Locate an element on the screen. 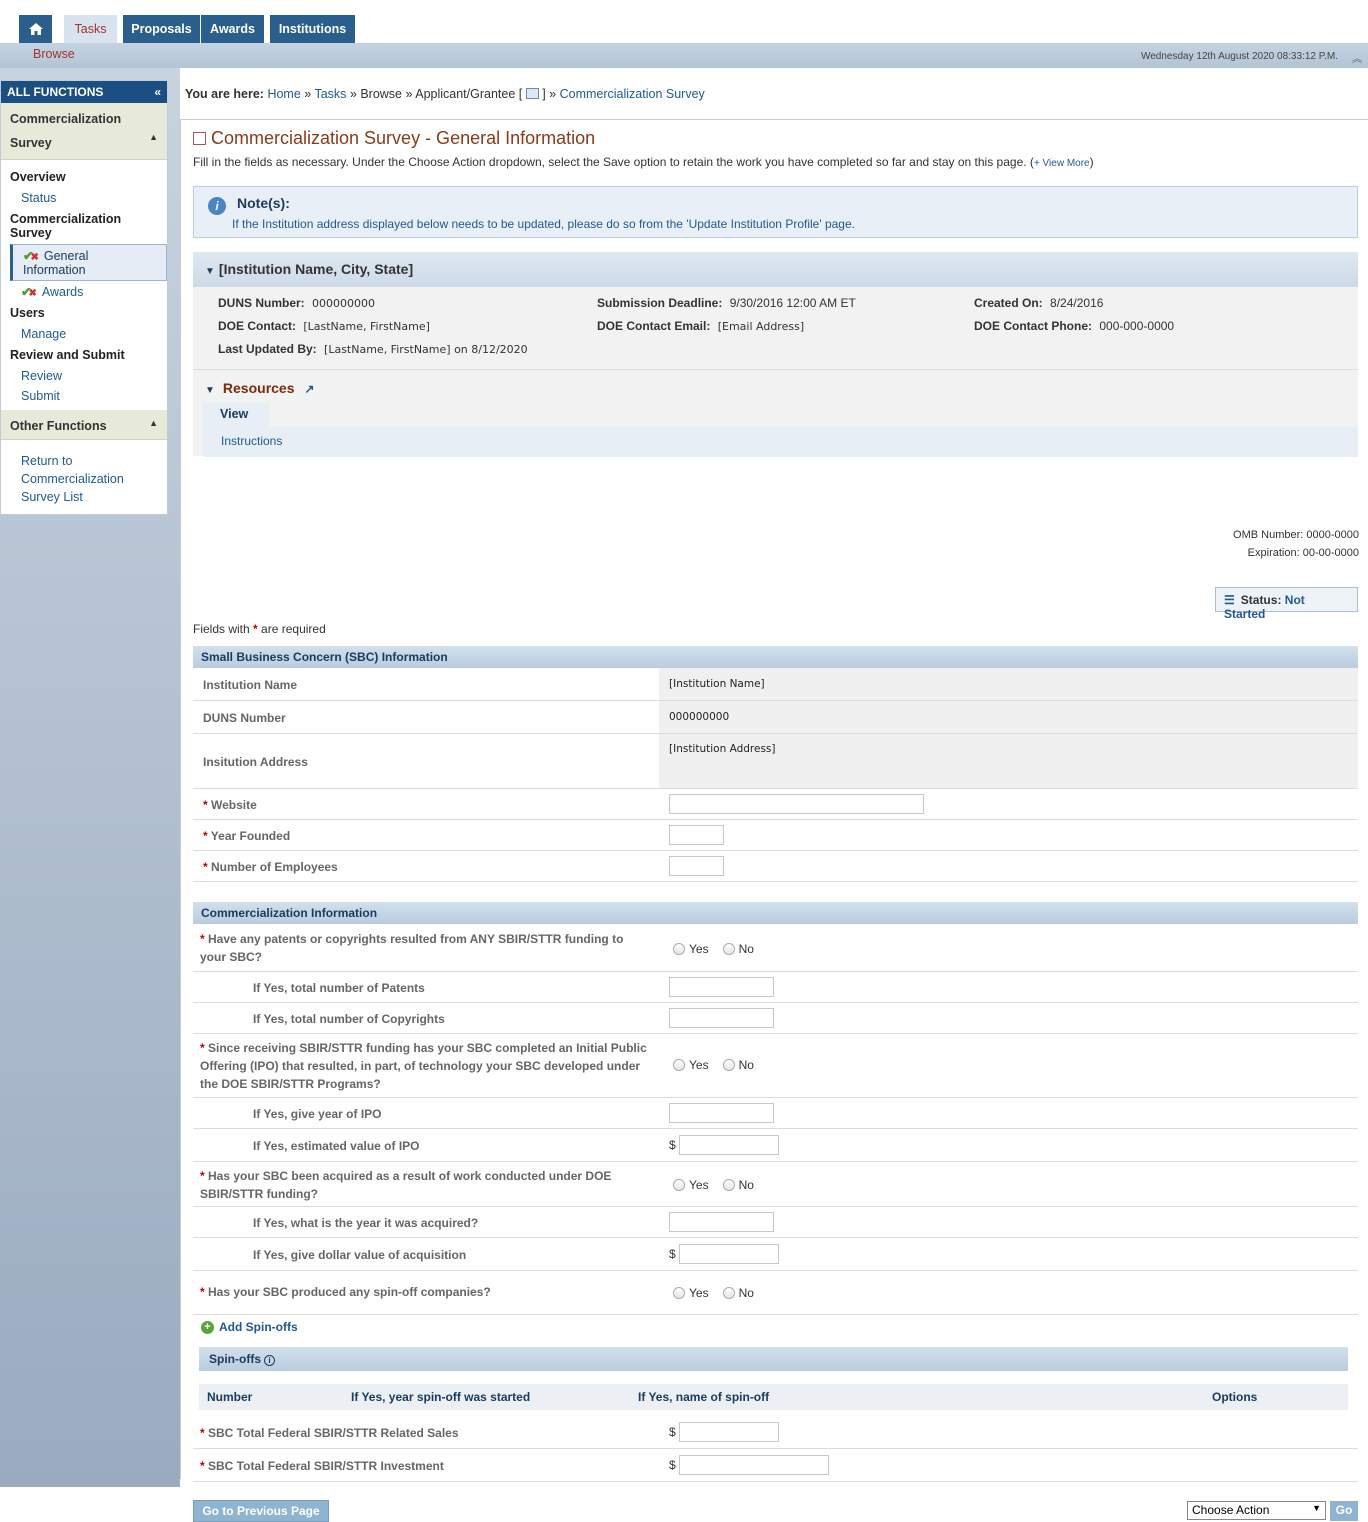 The width and height of the screenshot is (1368, 1522). add-spinoffs-button: + Add Spin-offs is located at coordinates (249, 1327).